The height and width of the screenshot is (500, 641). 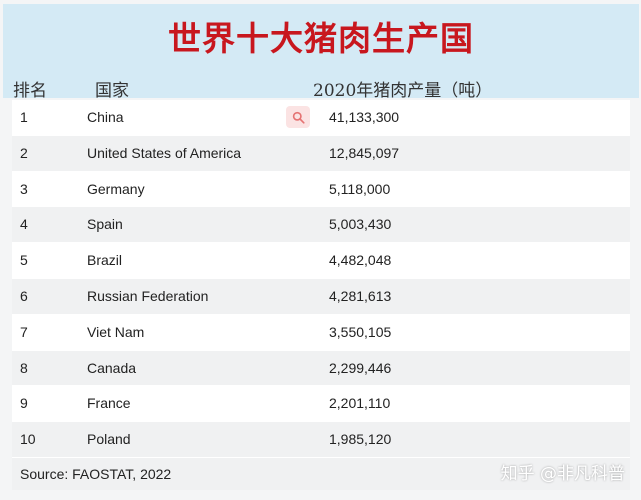 What do you see at coordinates (24, 117) in the screenshot?
I see `cell-rank: 1` at bounding box center [24, 117].